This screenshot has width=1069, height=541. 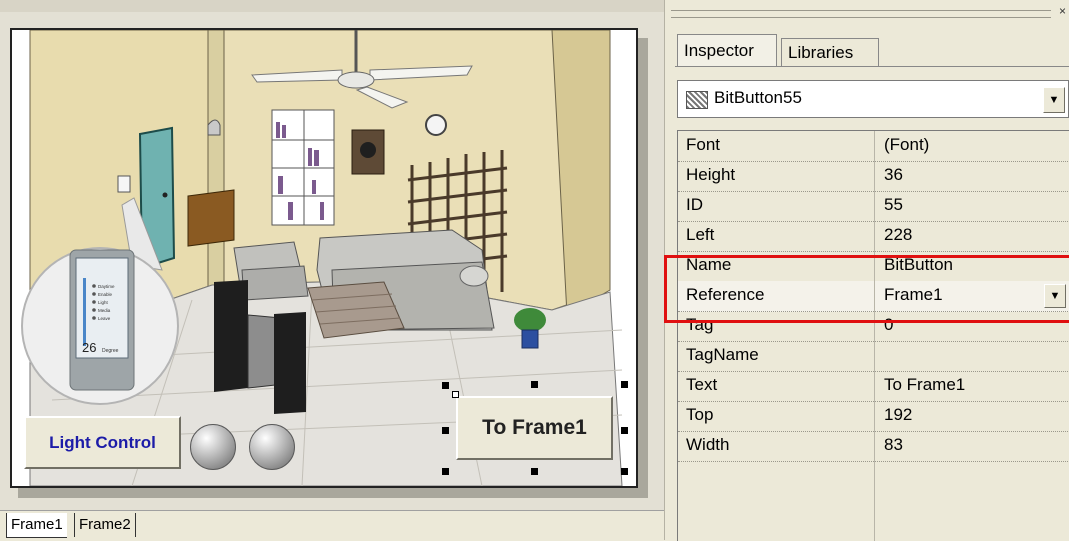 I want to click on property-name: TagName, so click(x=722, y=354).